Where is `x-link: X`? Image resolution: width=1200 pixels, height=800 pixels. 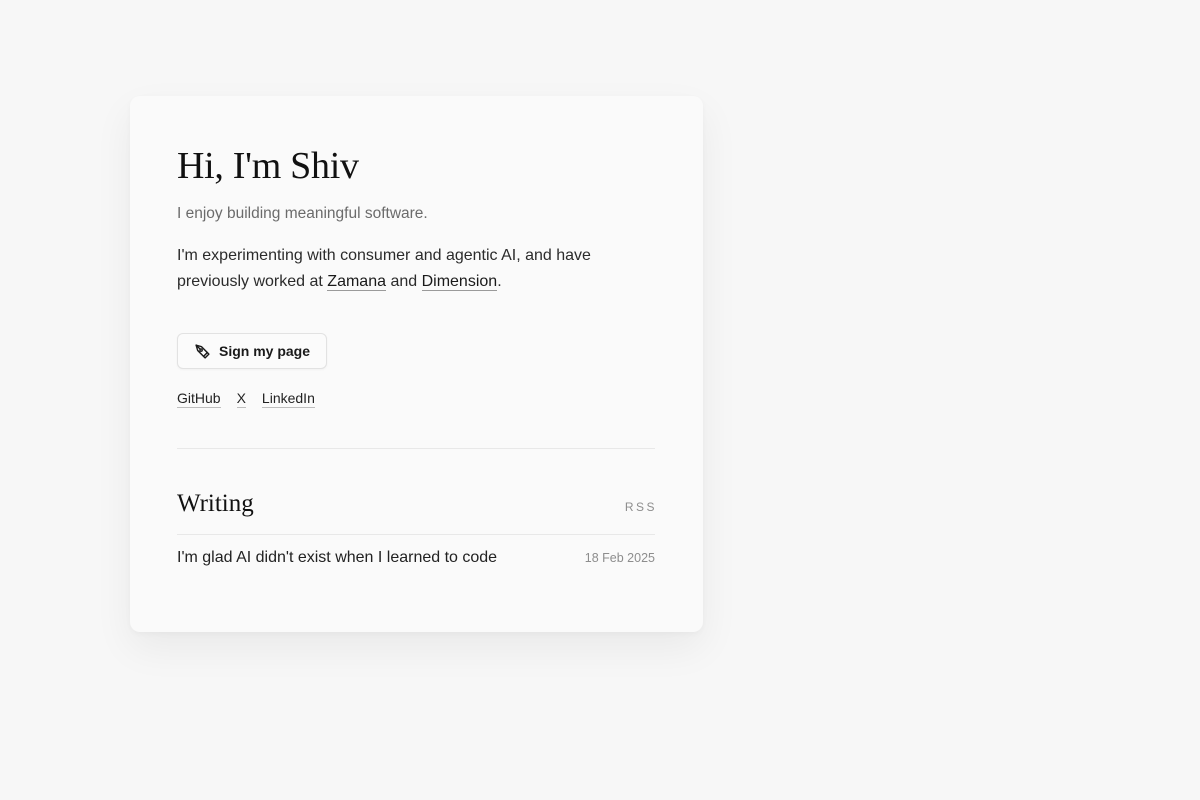 x-link: X is located at coordinates (241, 398).